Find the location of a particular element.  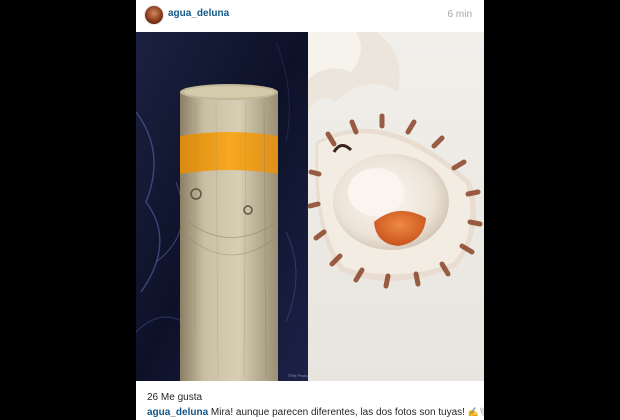

photo-watermark: ©Rb Photos is located at coordinates (299, 375).